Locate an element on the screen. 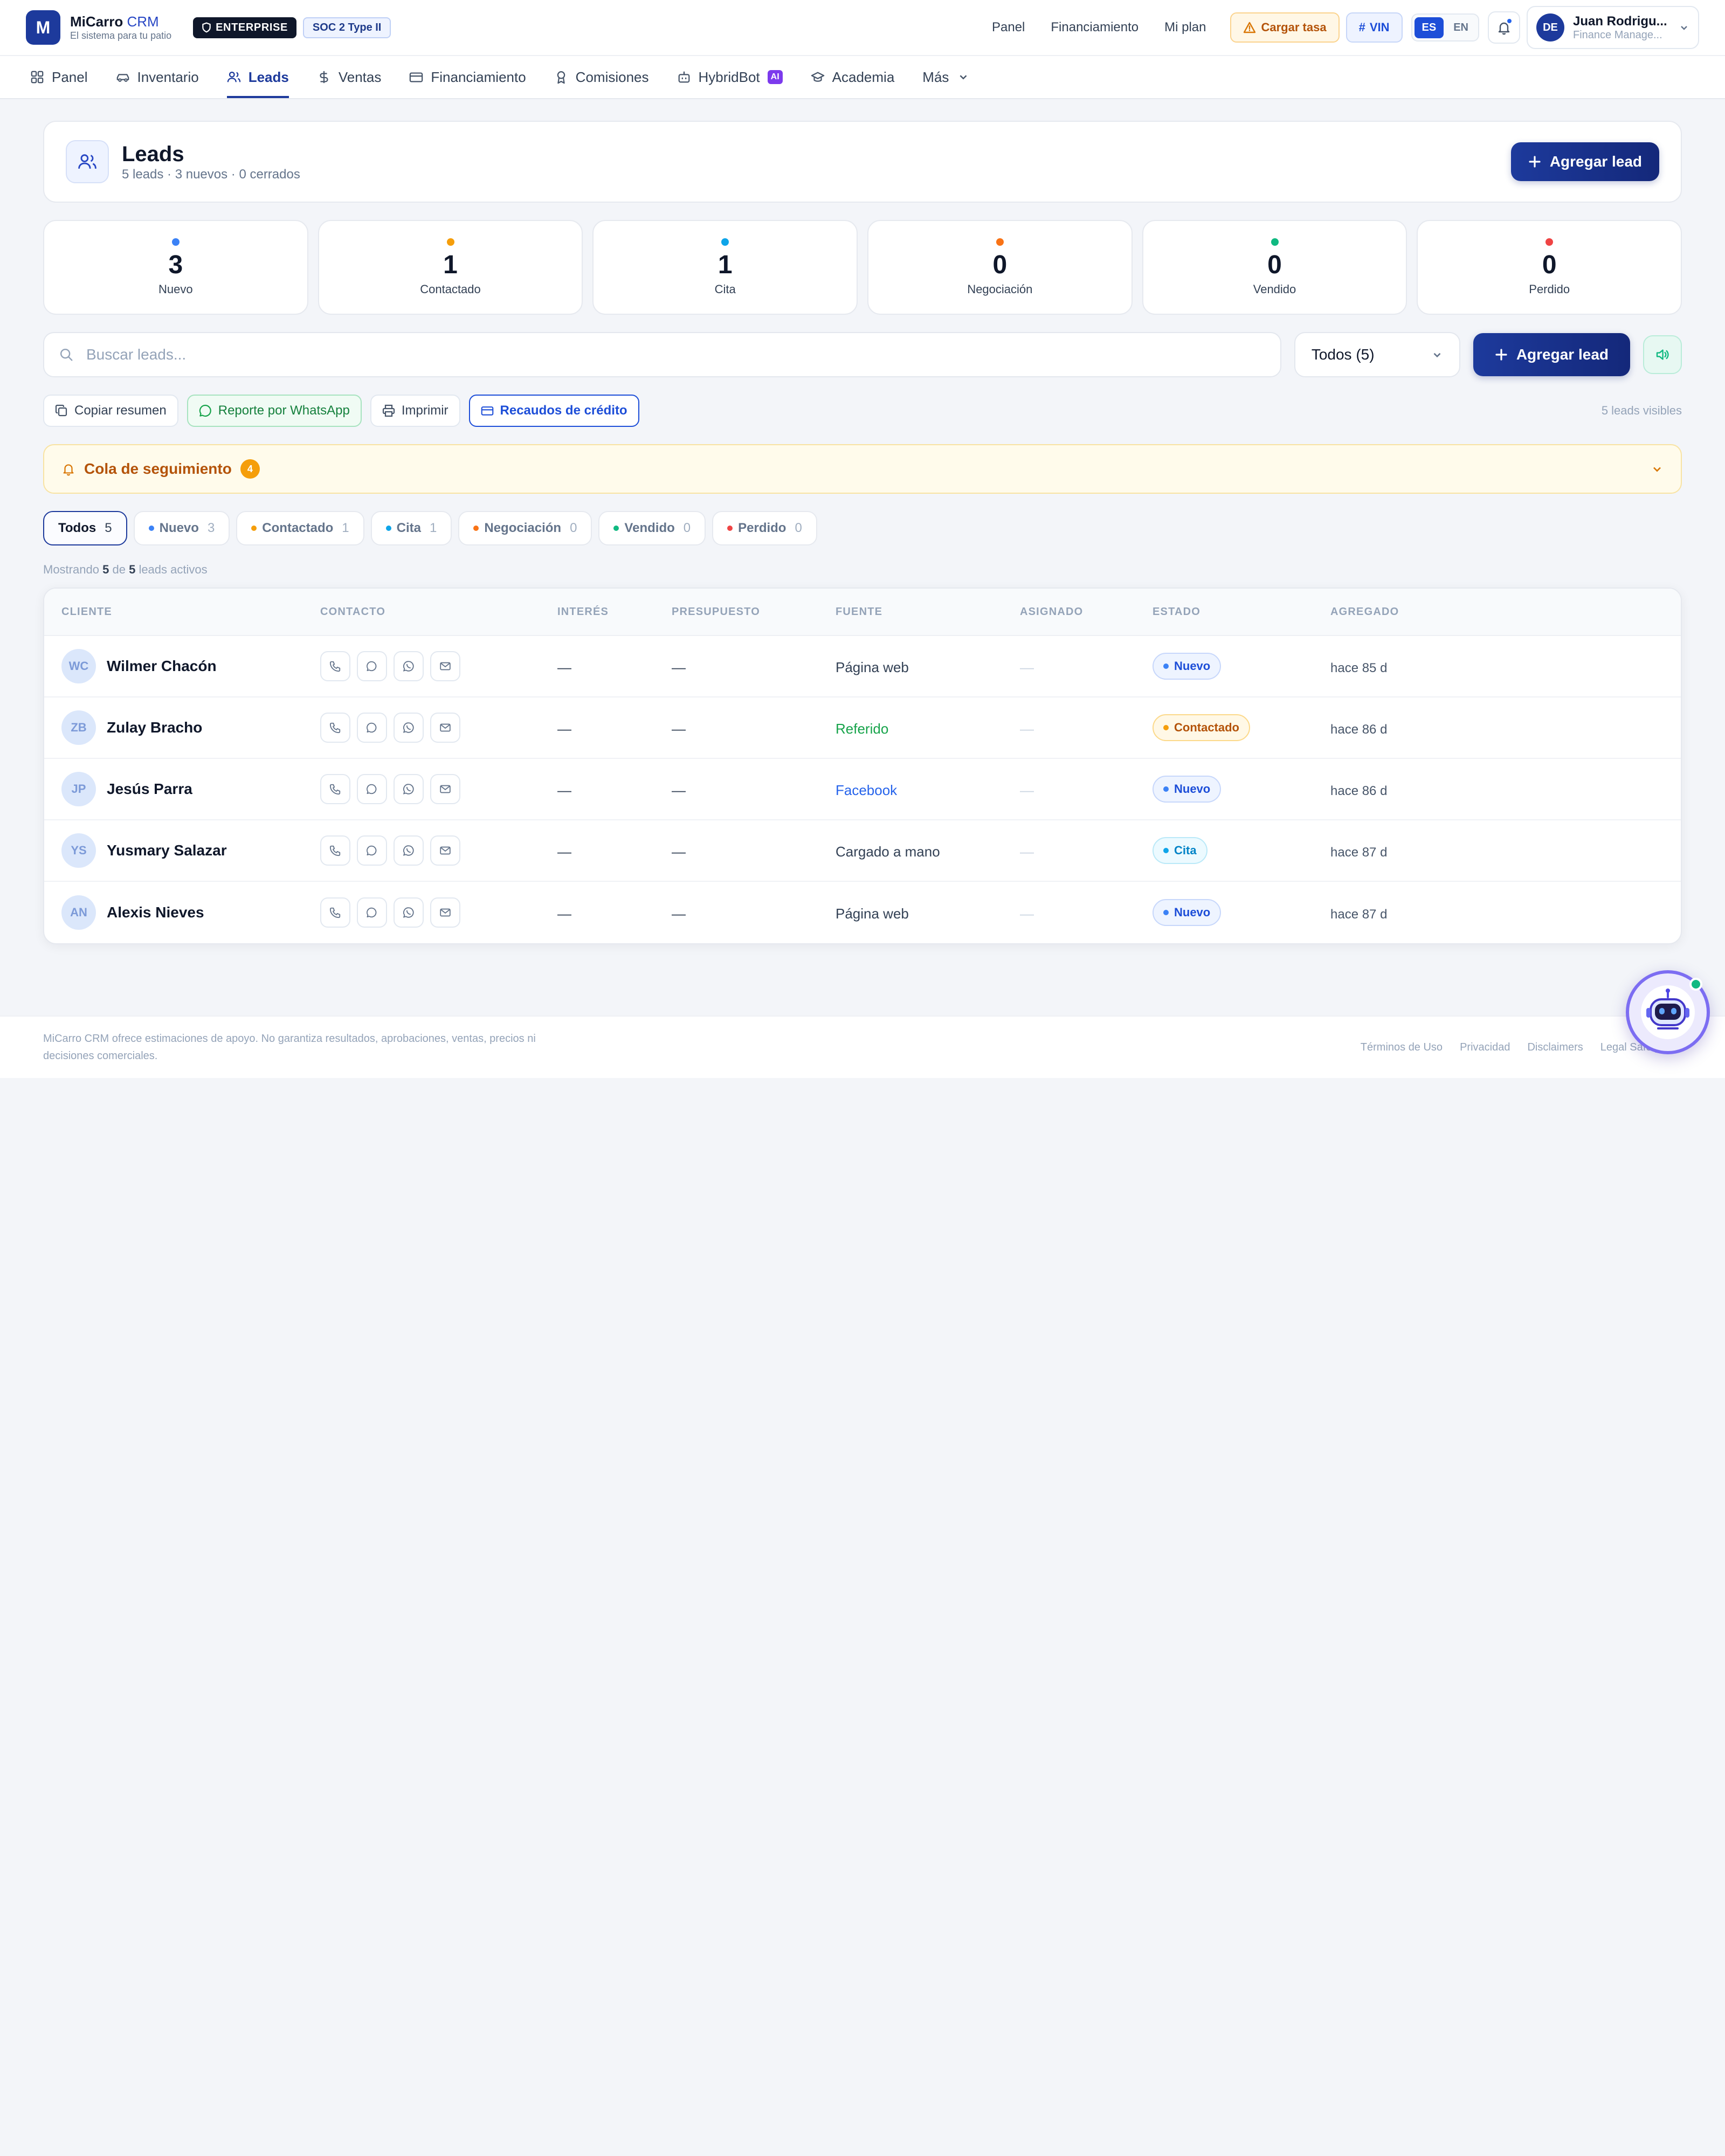 Image resolution: width=1725 pixels, height=2156 pixels. filter-pill-cita: Cita 1 is located at coordinates (411, 528).